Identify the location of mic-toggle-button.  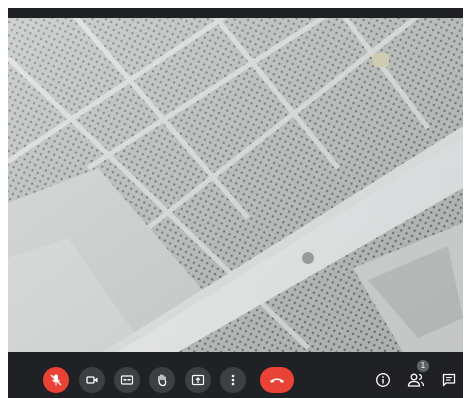
(56, 380).